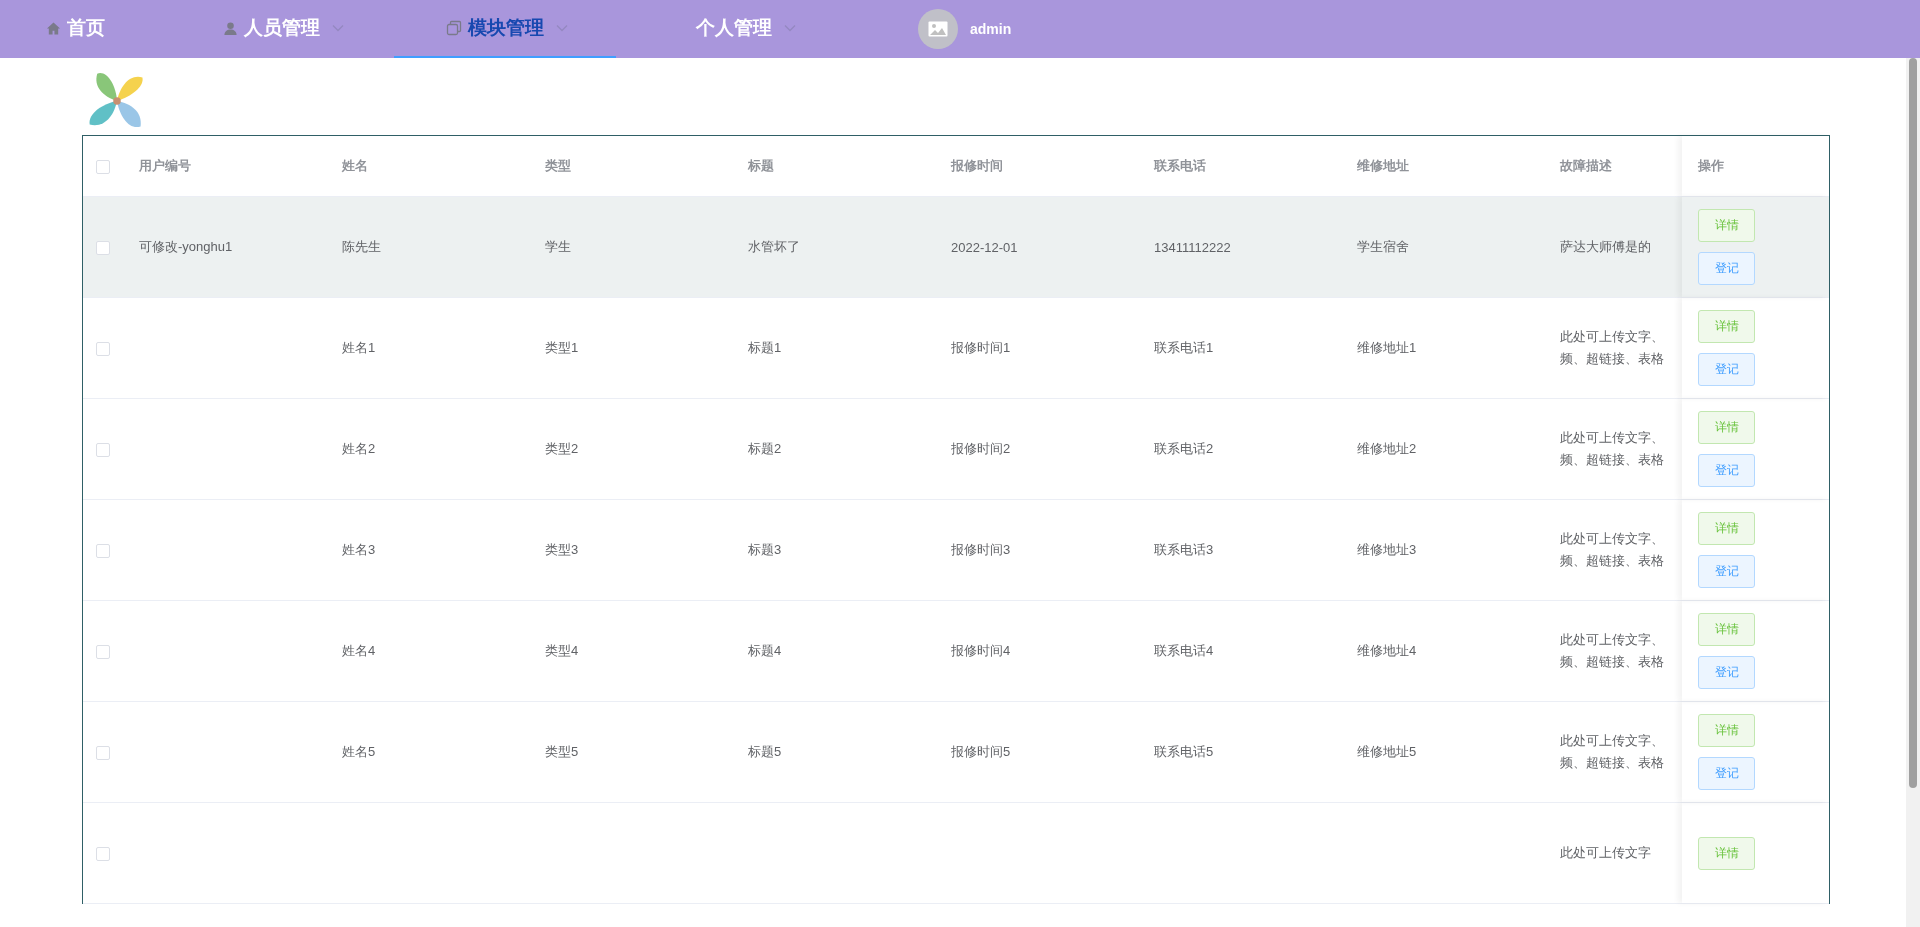 The height and width of the screenshot is (927, 1920). I want to click on table-cell: 类型5, so click(562, 751).